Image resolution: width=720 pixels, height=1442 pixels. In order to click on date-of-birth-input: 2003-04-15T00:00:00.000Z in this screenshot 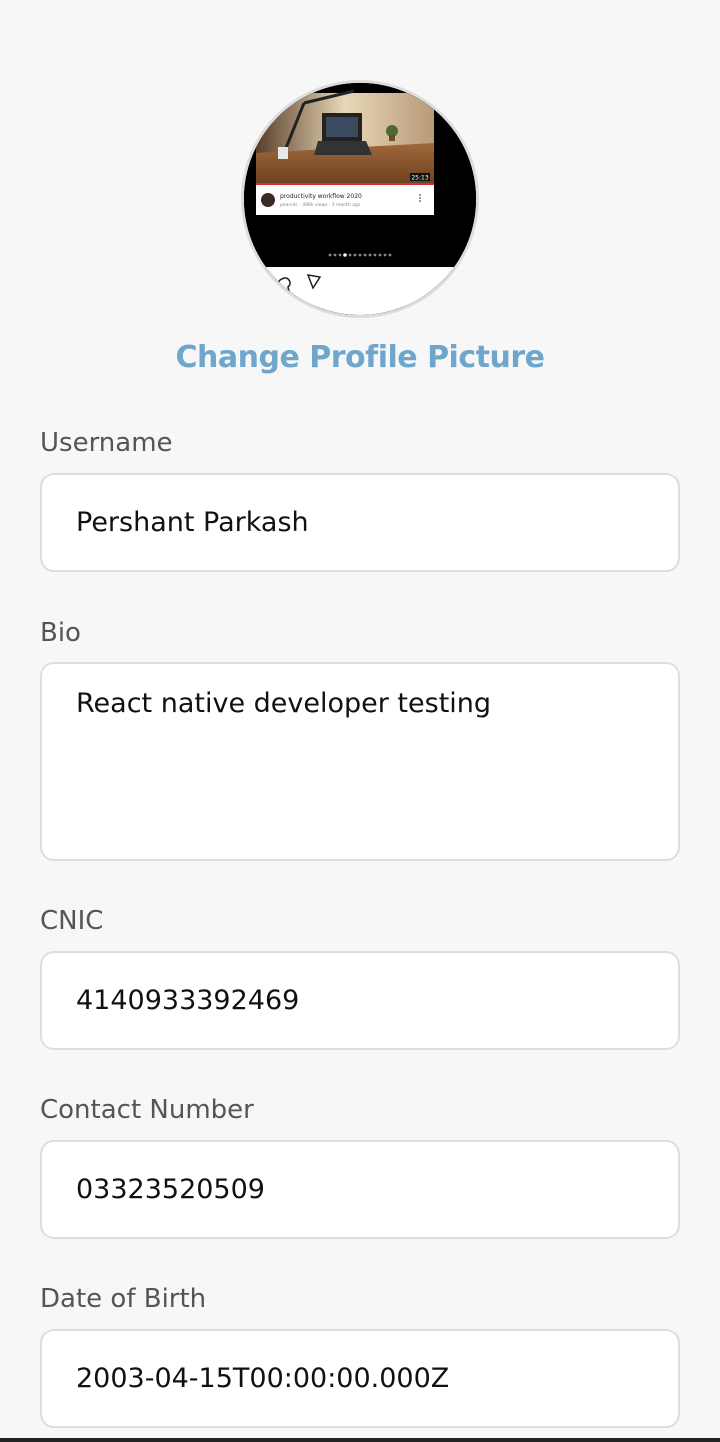, I will do `click(360, 1378)`.